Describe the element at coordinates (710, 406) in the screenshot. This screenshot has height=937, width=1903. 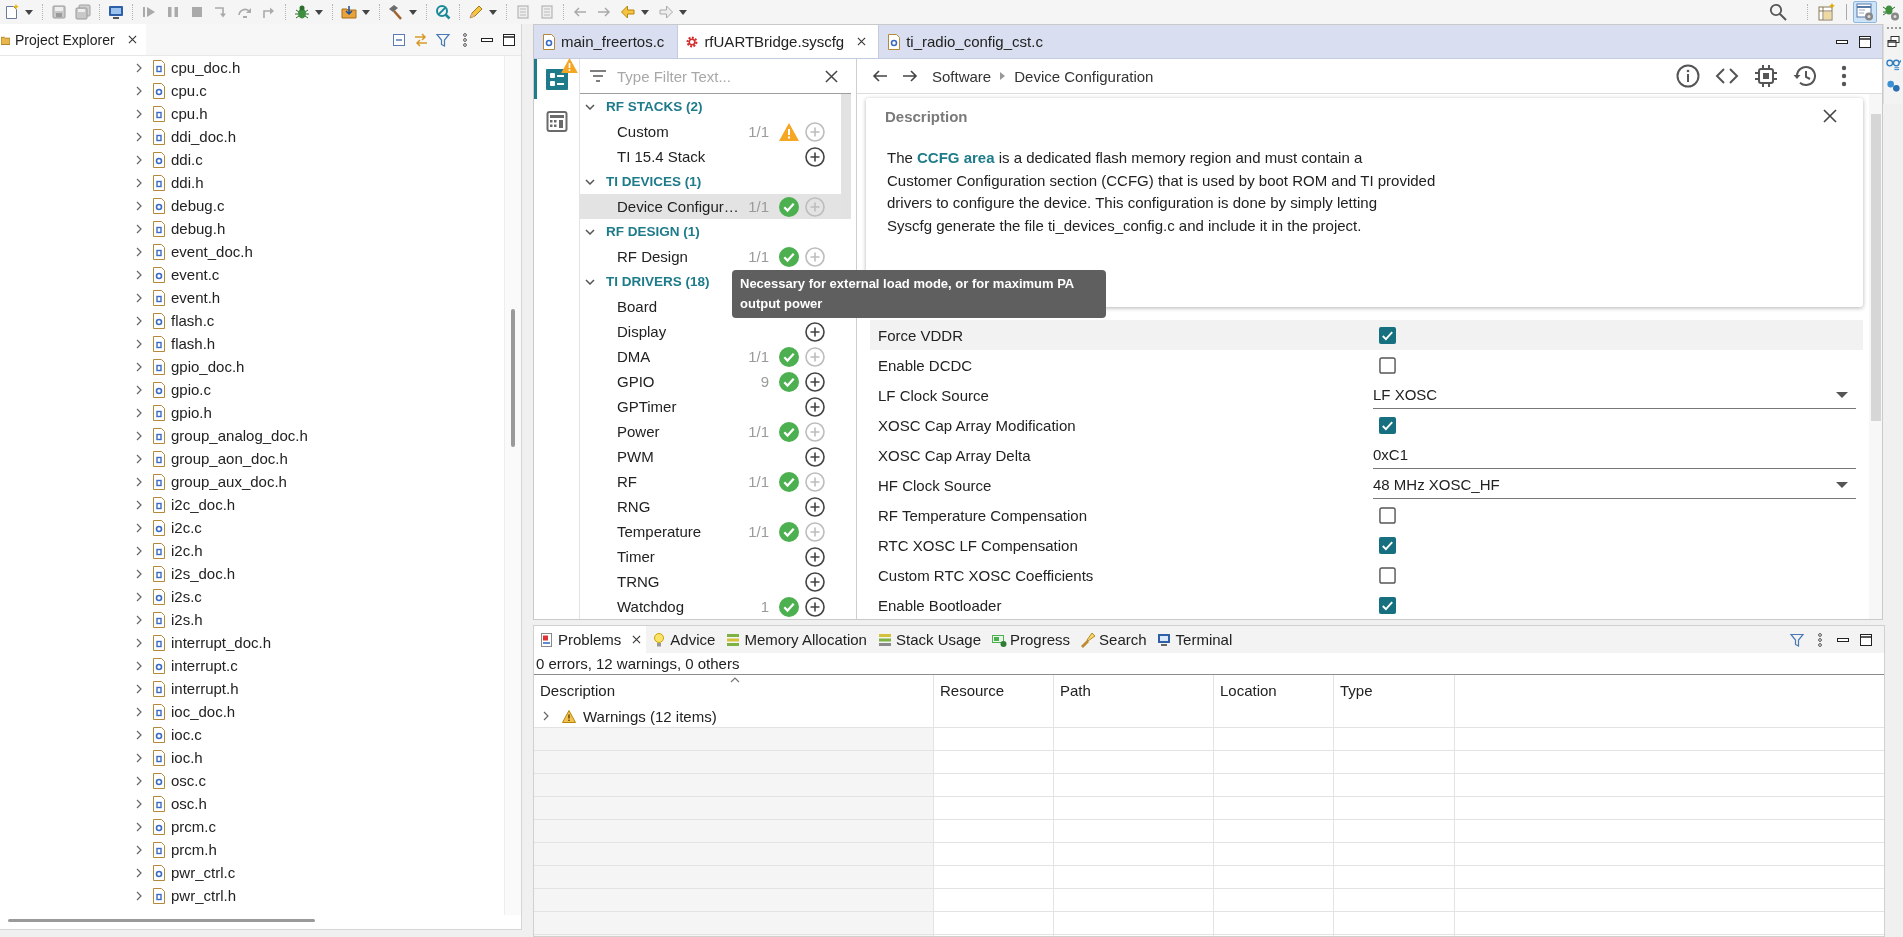
I see `module-item: GPTimer` at that location.